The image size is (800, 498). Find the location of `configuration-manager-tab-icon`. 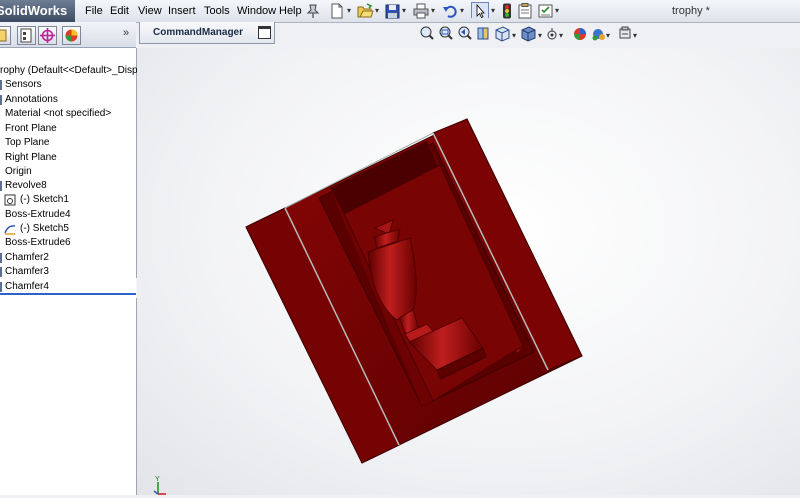

configuration-manager-tab-icon is located at coordinates (47, 35).